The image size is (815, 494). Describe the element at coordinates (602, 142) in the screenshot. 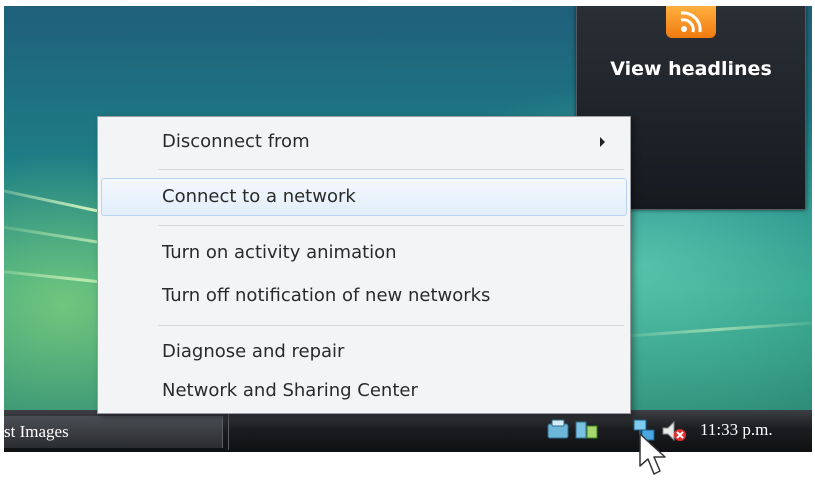

I see `submenu-arrow-icon` at that location.